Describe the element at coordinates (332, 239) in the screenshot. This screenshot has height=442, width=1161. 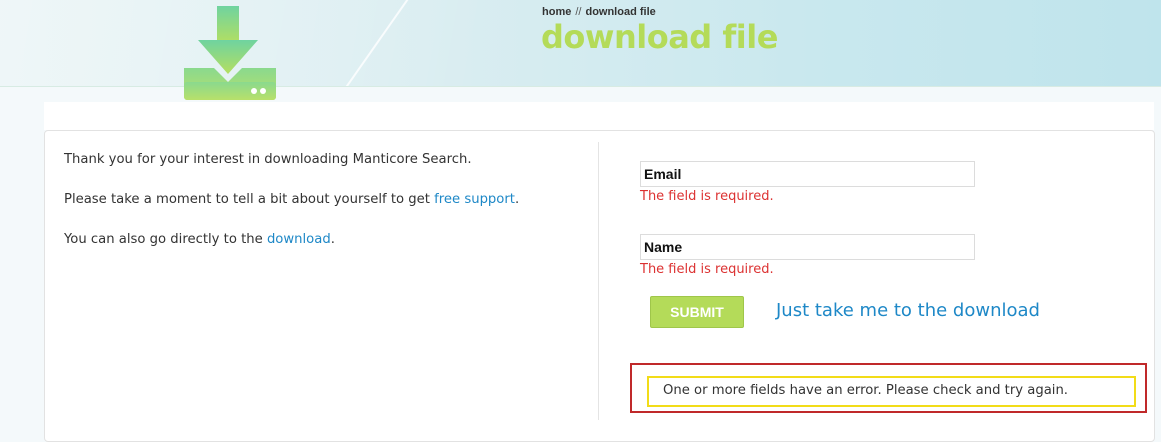
I see `intro-download-suffix: .` at that location.